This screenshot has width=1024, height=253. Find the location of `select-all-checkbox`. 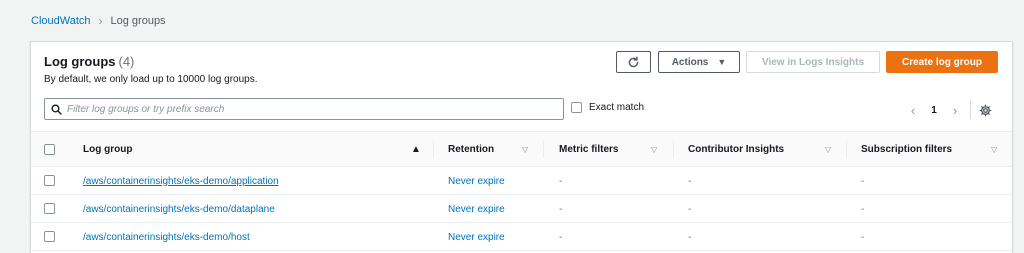

select-all-checkbox is located at coordinates (49, 149).